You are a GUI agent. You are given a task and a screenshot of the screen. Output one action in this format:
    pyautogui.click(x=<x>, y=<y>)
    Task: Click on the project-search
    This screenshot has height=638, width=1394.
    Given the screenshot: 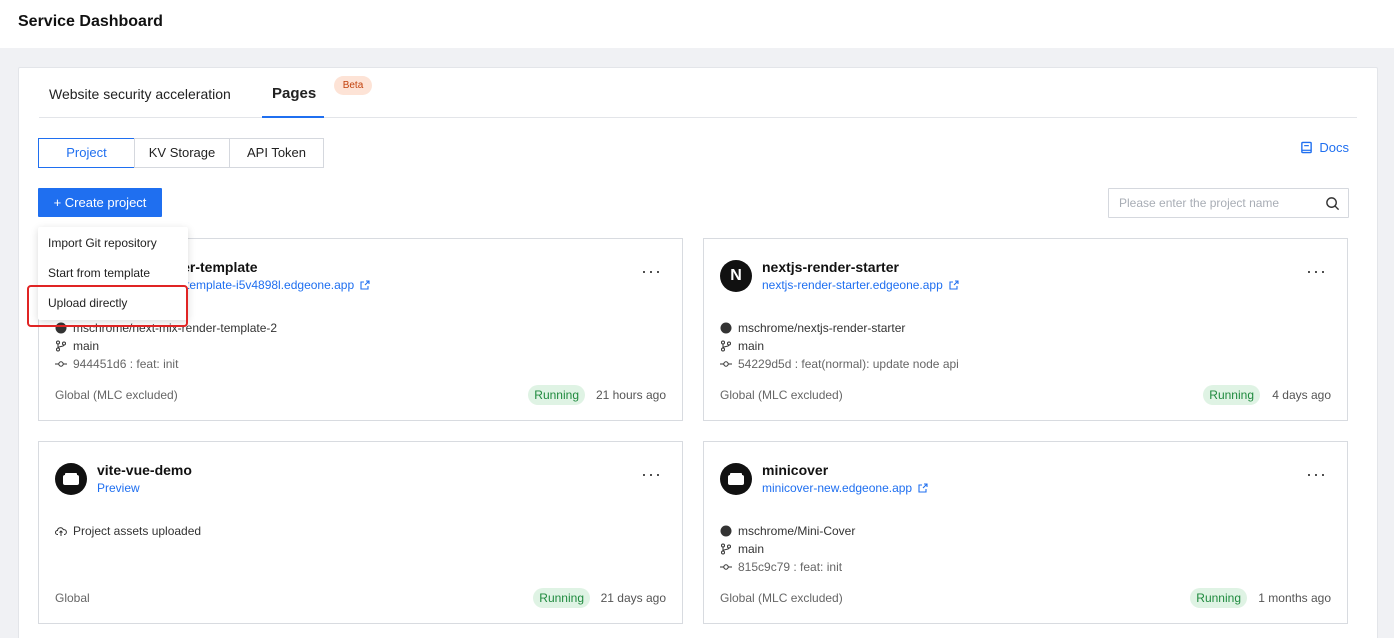 What is the action you would take?
    pyautogui.click(x=1228, y=203)
    